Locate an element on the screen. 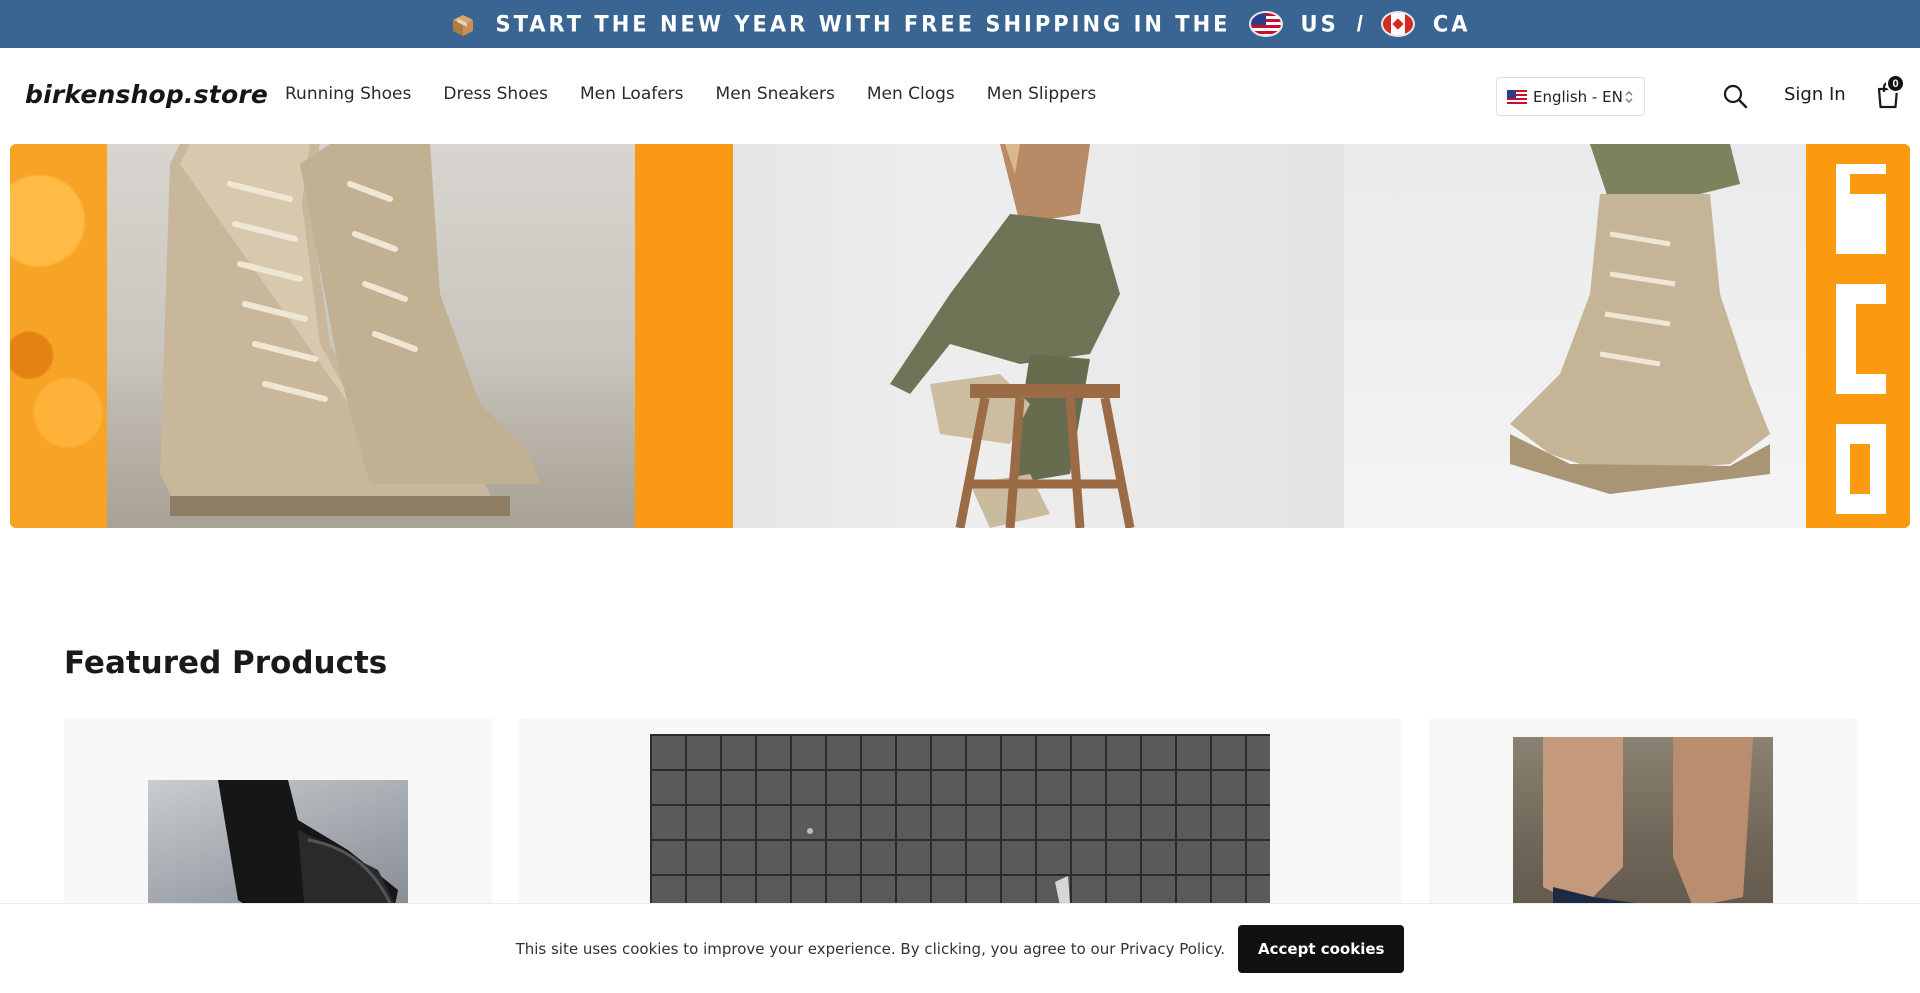 The height and width of the screenshot is (993, 1920). accept-cookies-button: Accept cookies is located at coordinates (1321, 948).